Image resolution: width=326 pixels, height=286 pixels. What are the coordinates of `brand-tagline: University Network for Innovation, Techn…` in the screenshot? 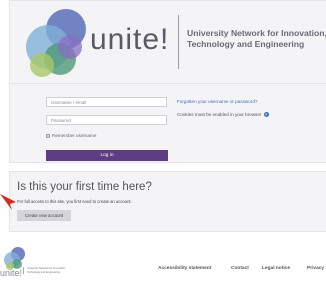 It's located at (256, 38).